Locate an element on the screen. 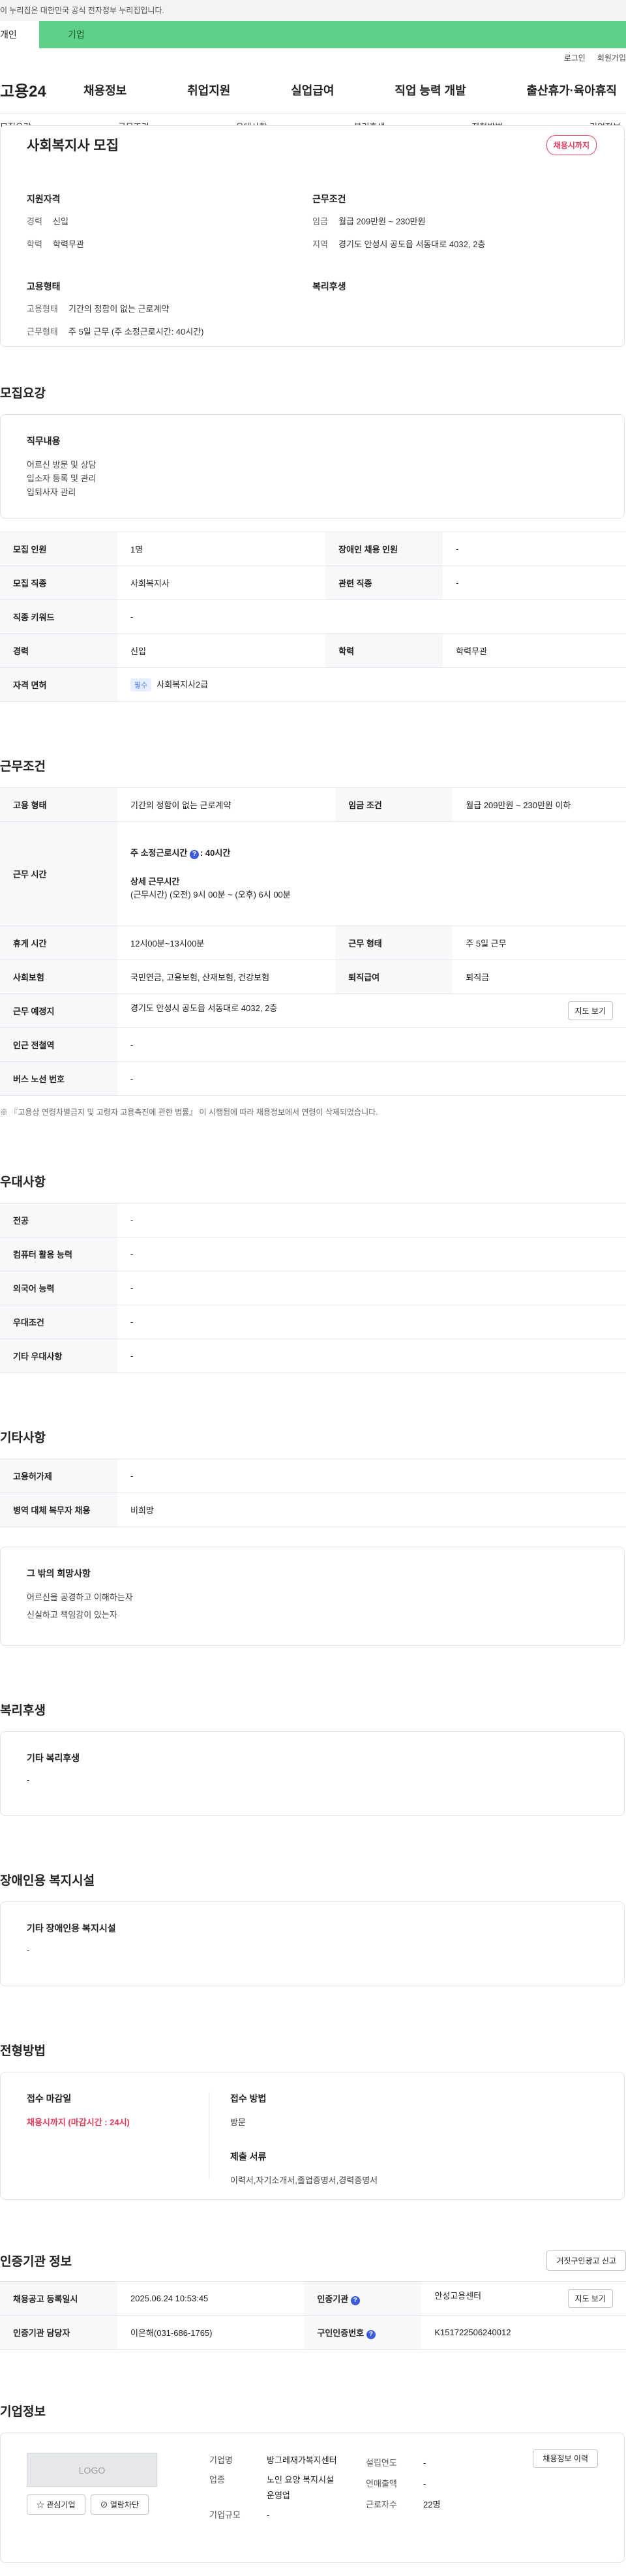 This screenshot has width=626, height=2576. method-heading: 접수 방법 is located at coordinates (248, 2099).